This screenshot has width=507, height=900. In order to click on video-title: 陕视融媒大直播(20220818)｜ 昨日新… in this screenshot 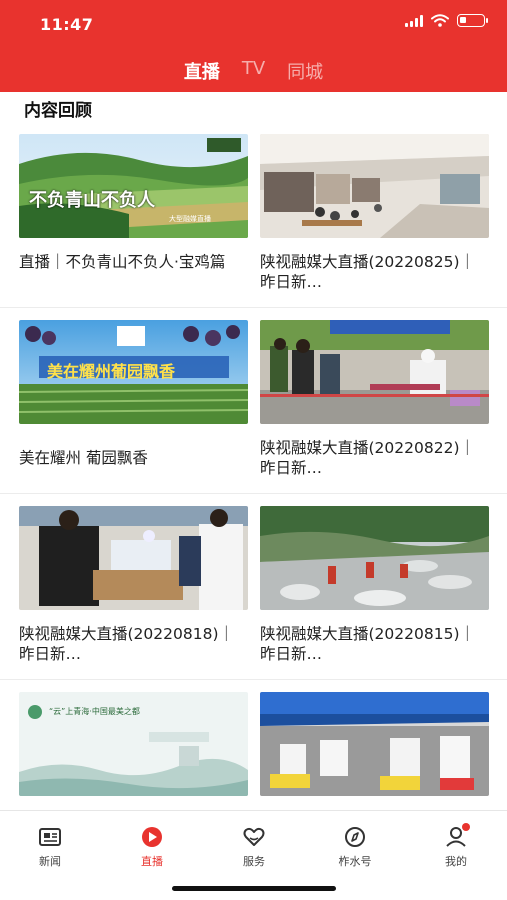, I will do `click(133, 644)`.